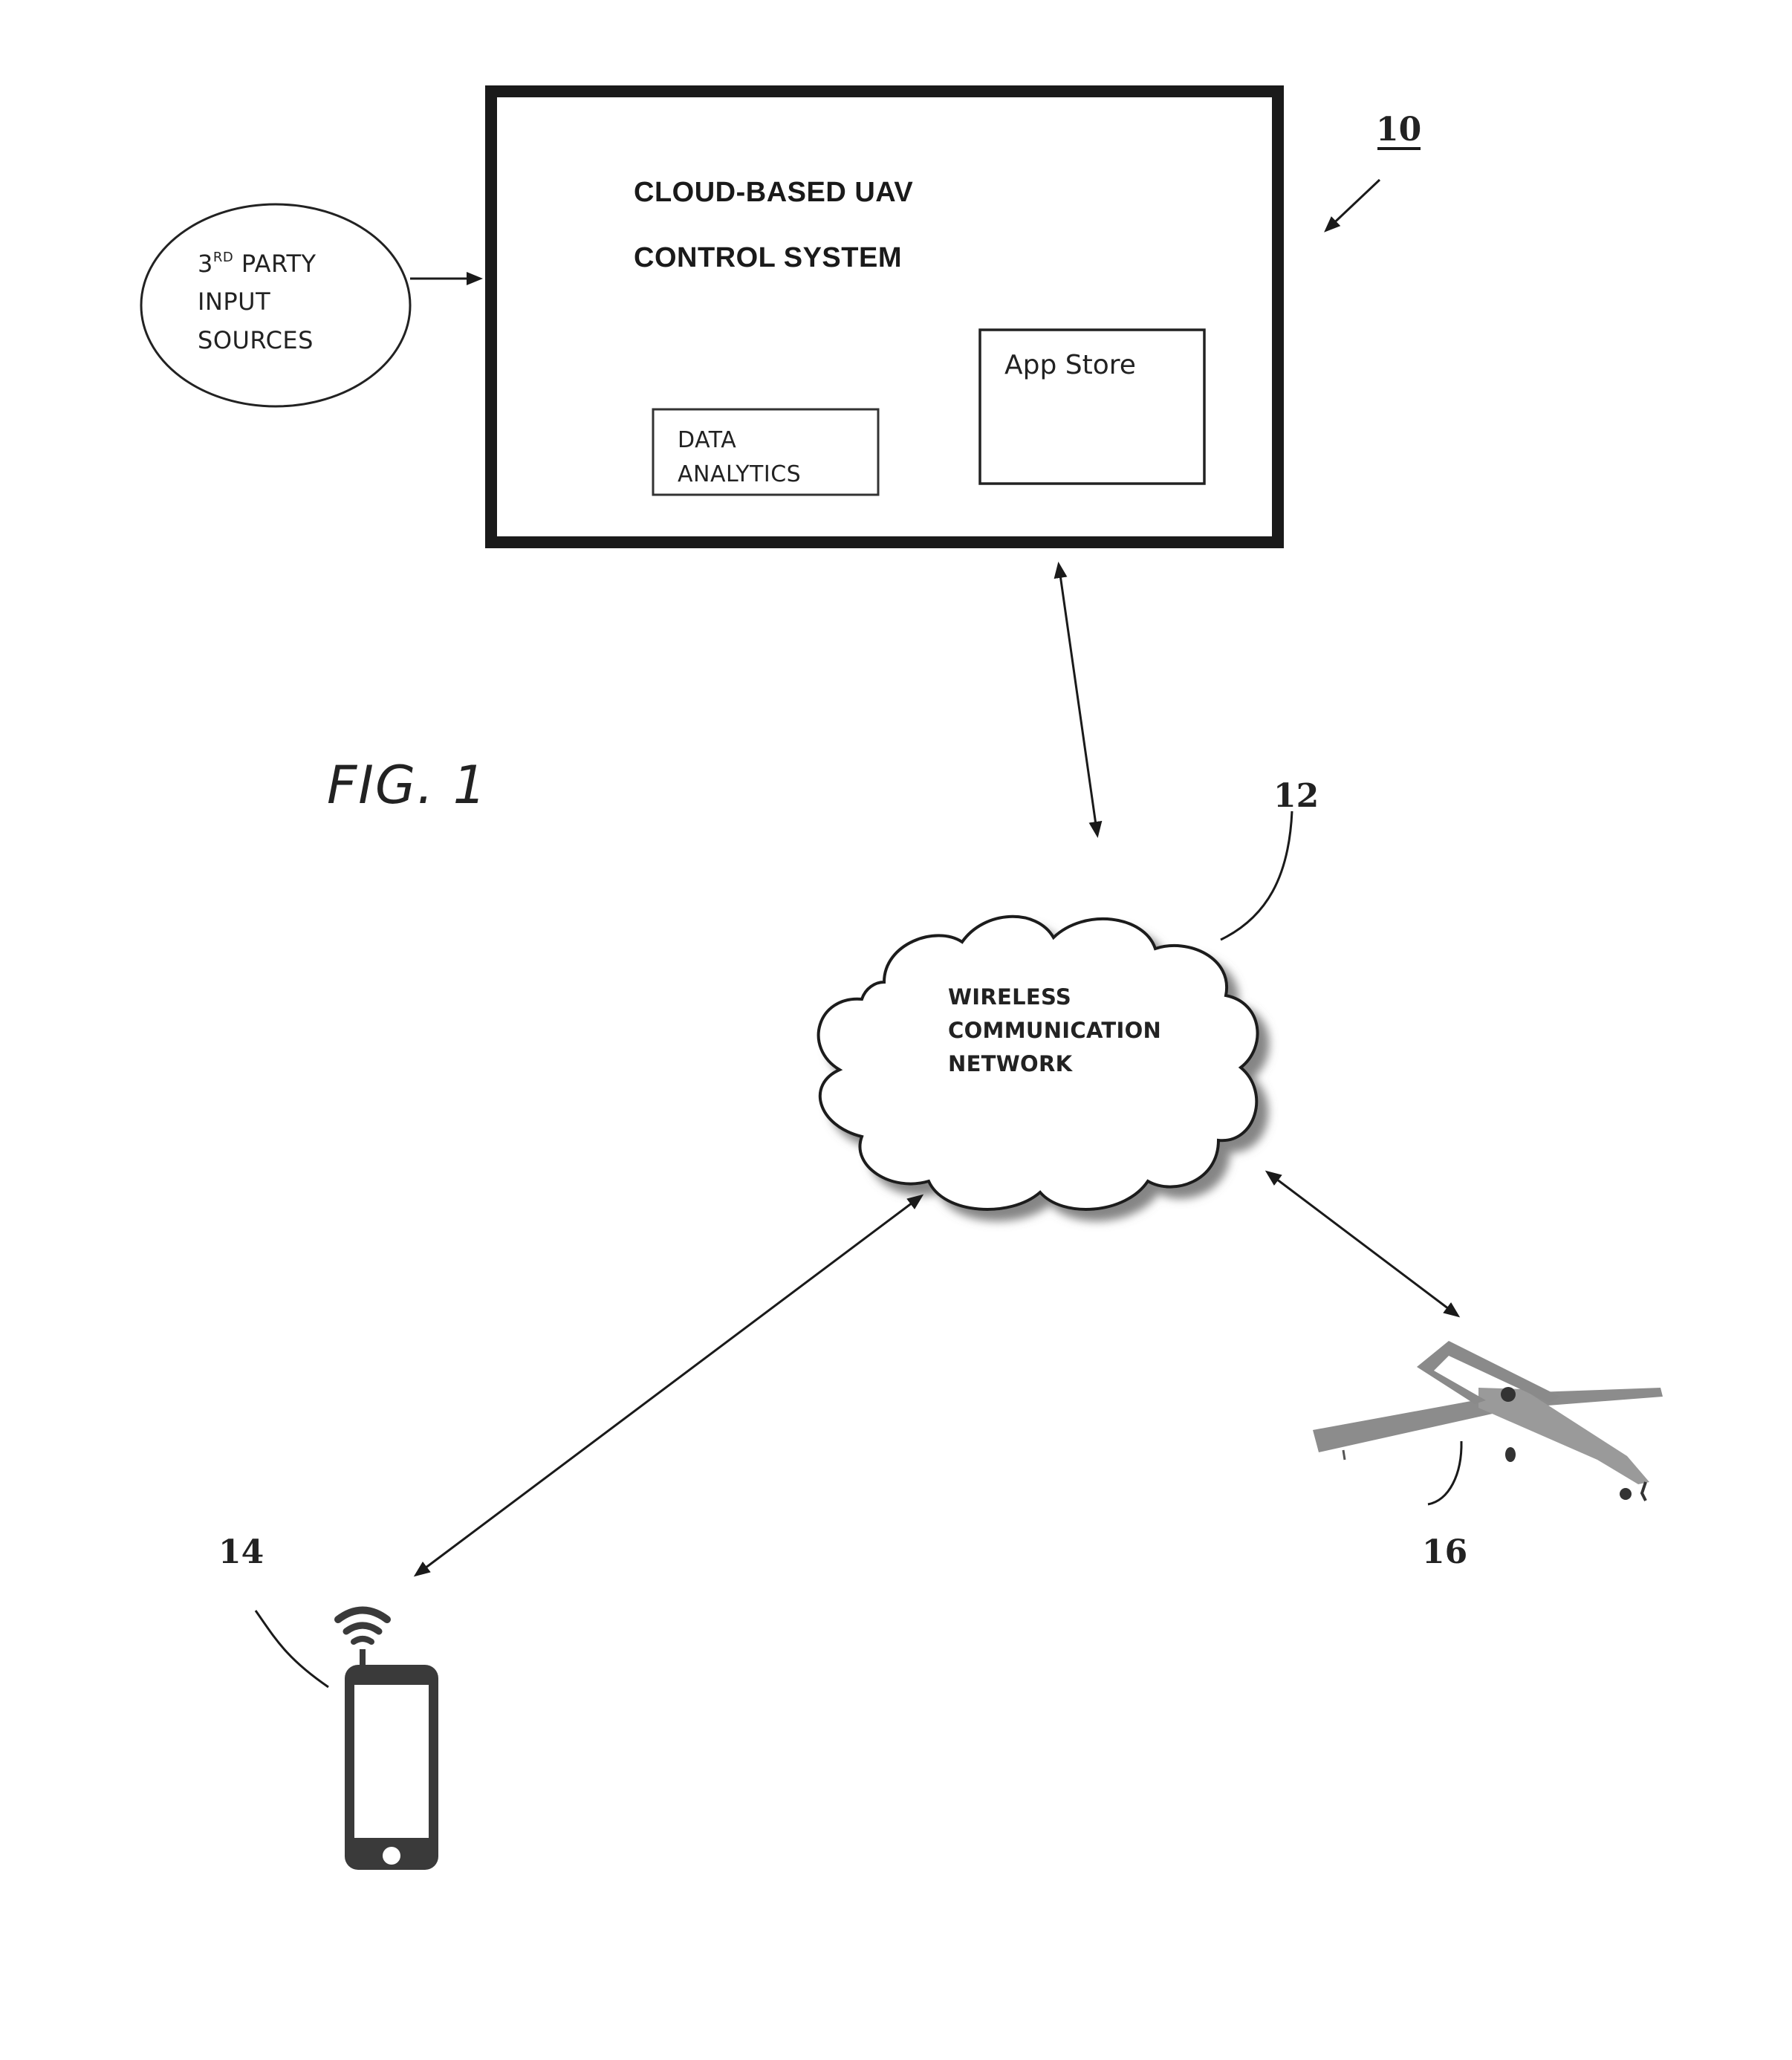 This screenshot has width=1792, height=2060. Describe the element at coordinates (205, 264) in the screenshot. I see `third-party-ordinal: 3` at that location.